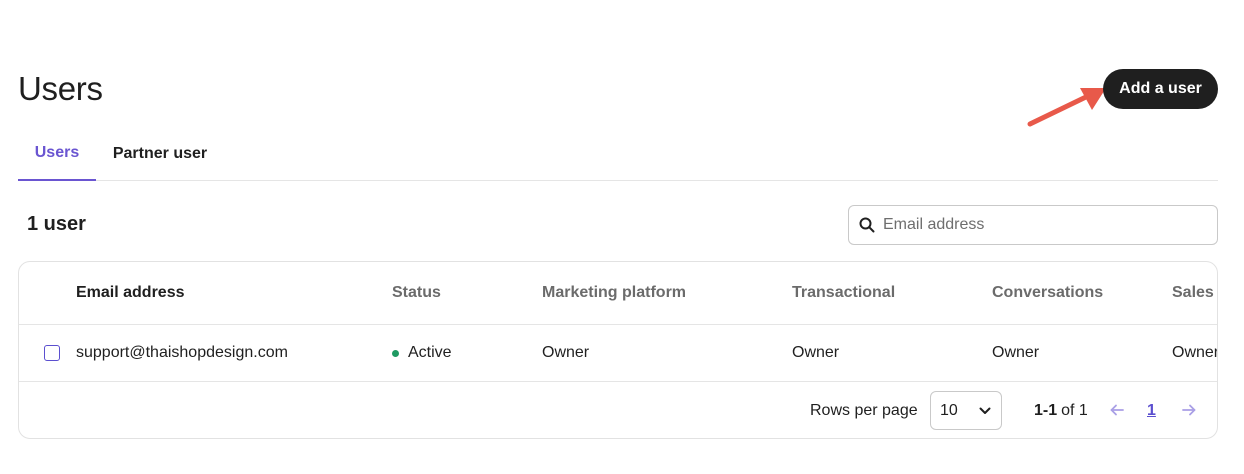 The width and height of the screenshot is (1244, 474). I want to click on chevron-down-icon, so click(985, 410).